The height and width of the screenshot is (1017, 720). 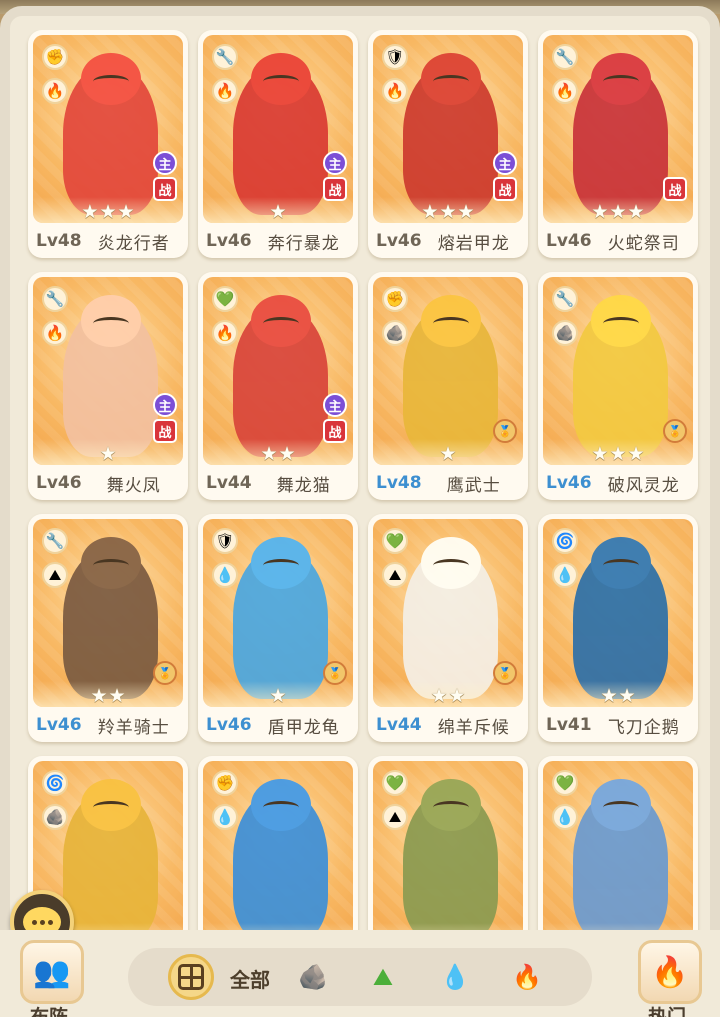 What do you see at coordinates (108, 725) in the screenshot?
I see `card-info: Lv46 羚羊骑士` at bounding box center [108, 725].